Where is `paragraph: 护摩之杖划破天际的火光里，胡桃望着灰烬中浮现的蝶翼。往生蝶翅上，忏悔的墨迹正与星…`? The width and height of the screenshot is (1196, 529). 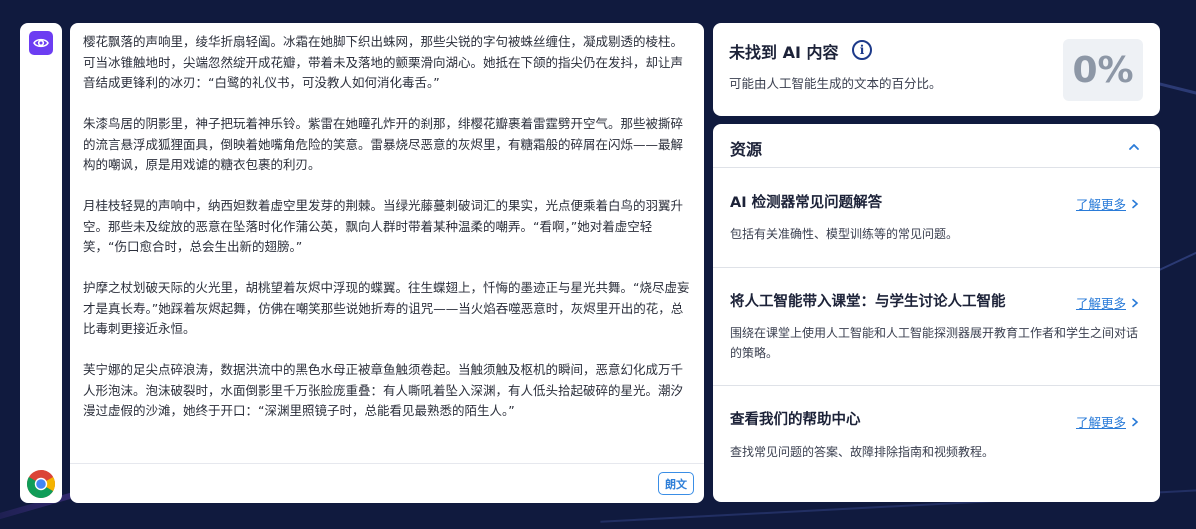 paragraph: 护摩之杖划破天际的火光里，胡桃望着灰烬中浮现的蝶翼。往生蝶翅上，忏悔的墨迹正与星… is located at coordinates (386, 308).